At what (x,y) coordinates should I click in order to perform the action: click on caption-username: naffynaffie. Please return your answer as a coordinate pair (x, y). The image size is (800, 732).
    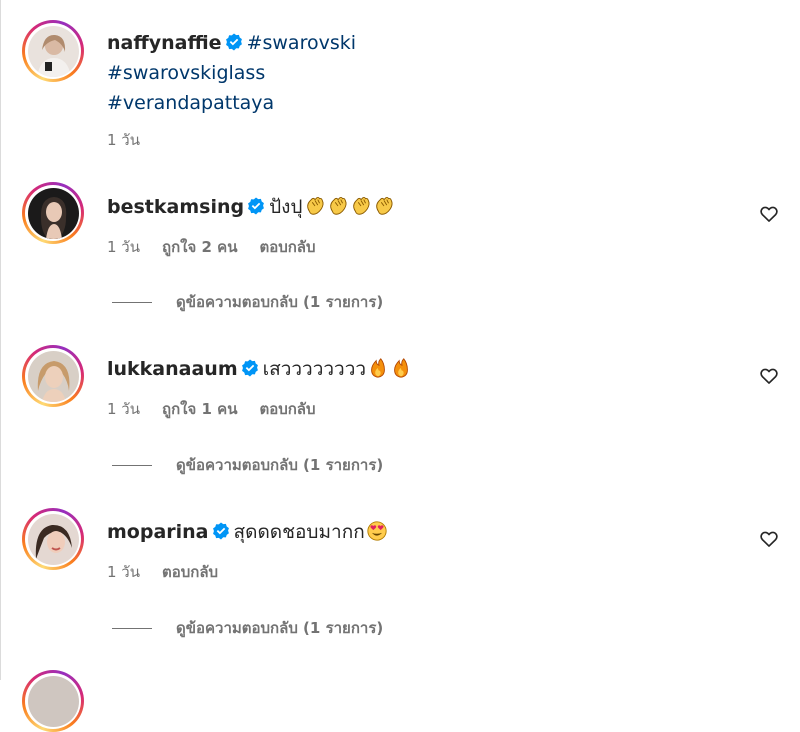
    Looking at the image, I should click on (164, 43).